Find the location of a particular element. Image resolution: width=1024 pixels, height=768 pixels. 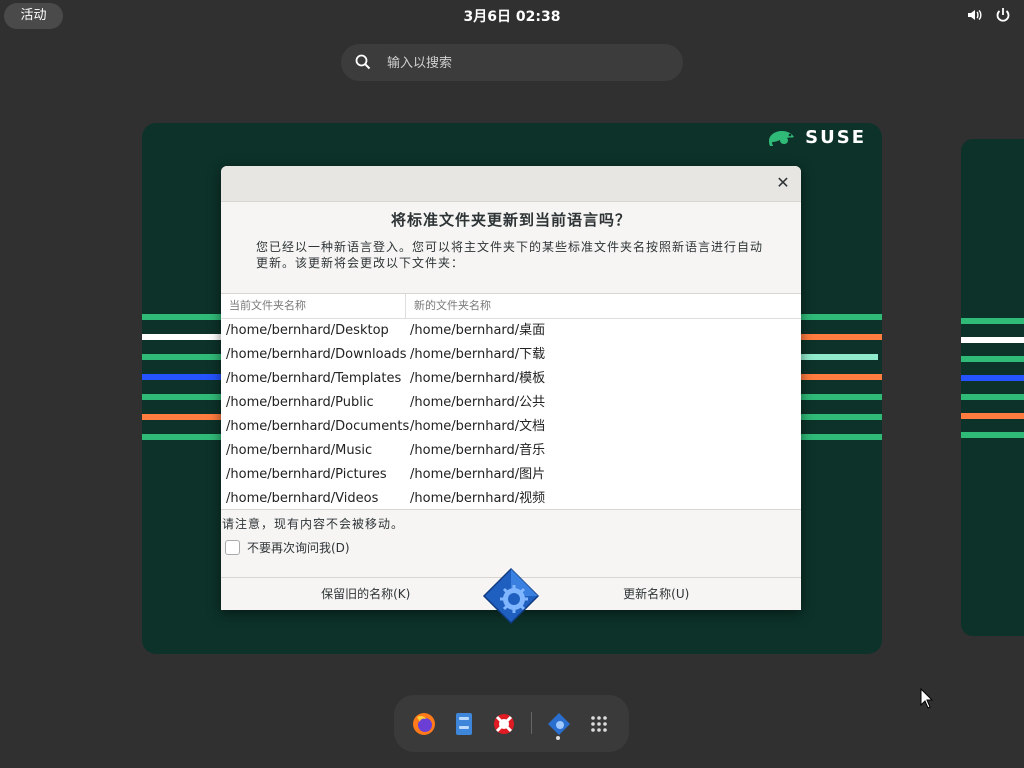

search-bar is located at coordinates (512, 63).